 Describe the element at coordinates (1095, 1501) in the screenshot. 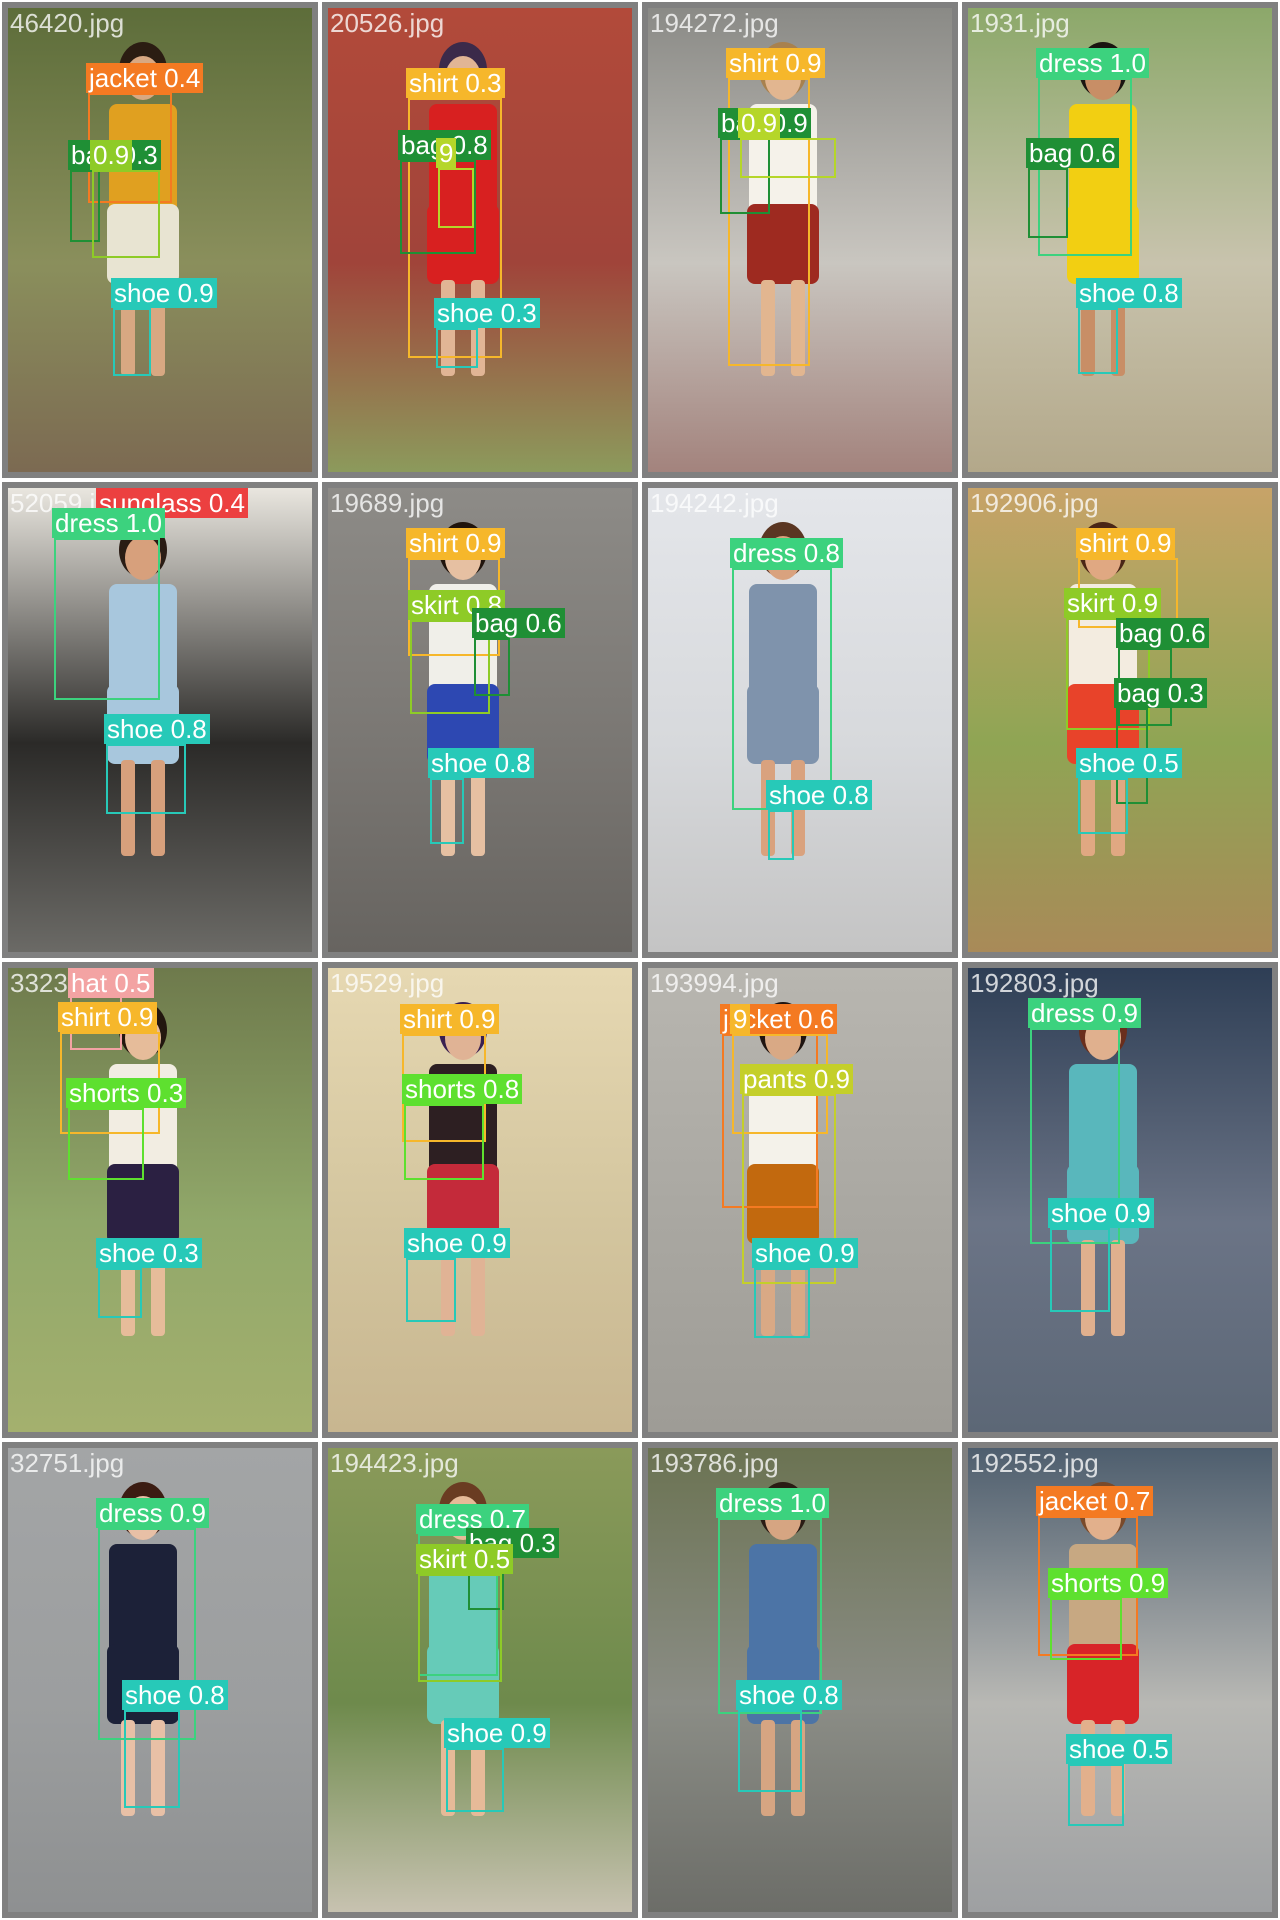

I see `detection-label-jacket: jacket 0.7` at that location.